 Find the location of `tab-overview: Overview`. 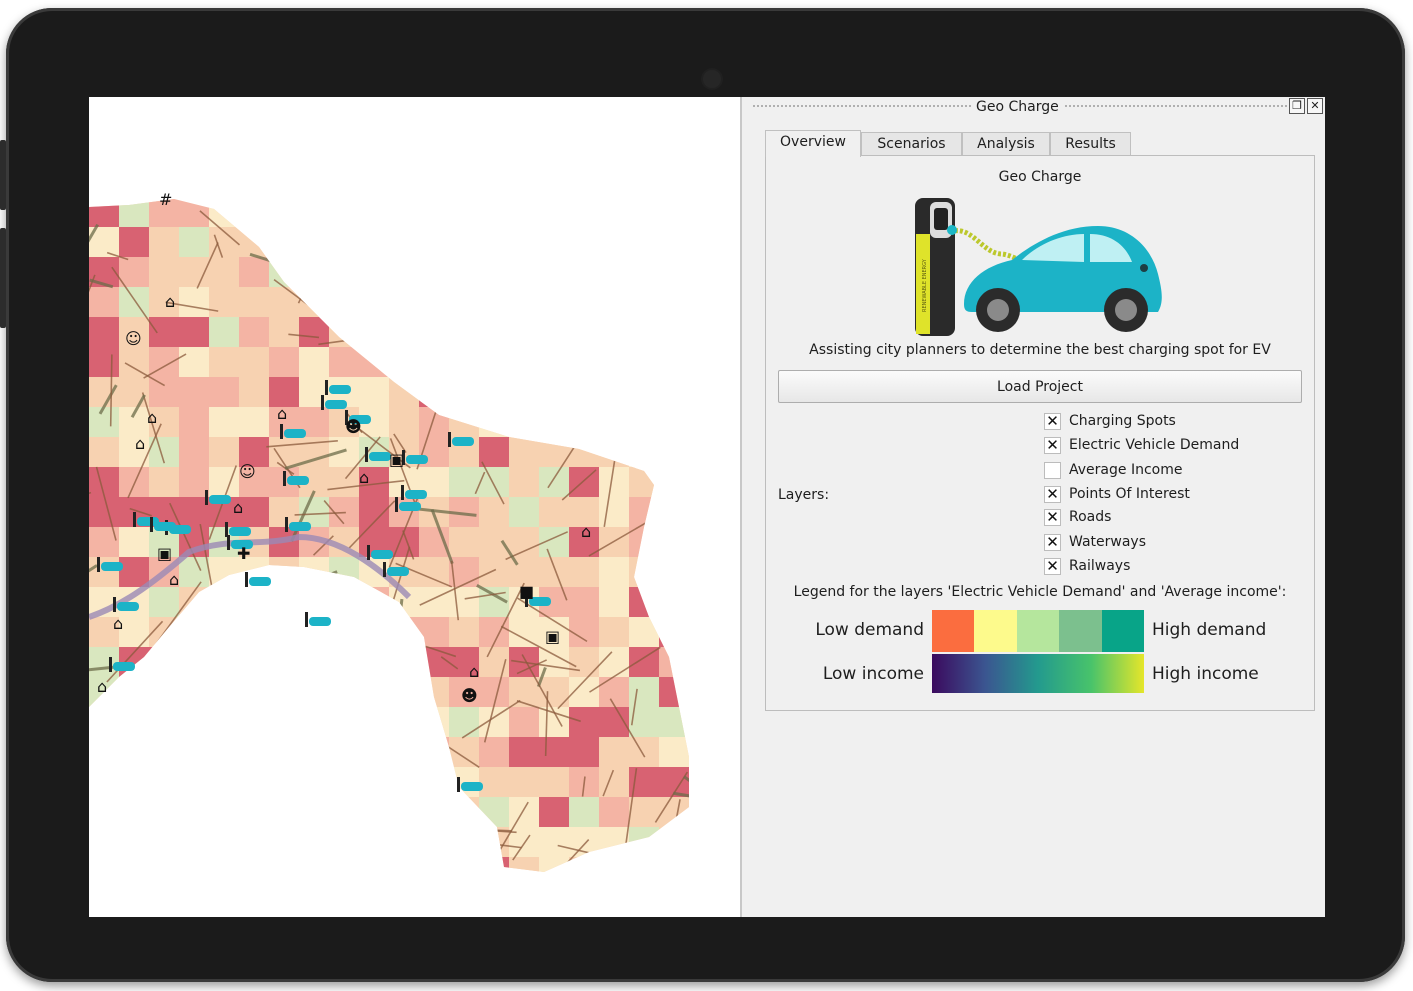

tab-overview: Overview is located at coordinates (813, 143).